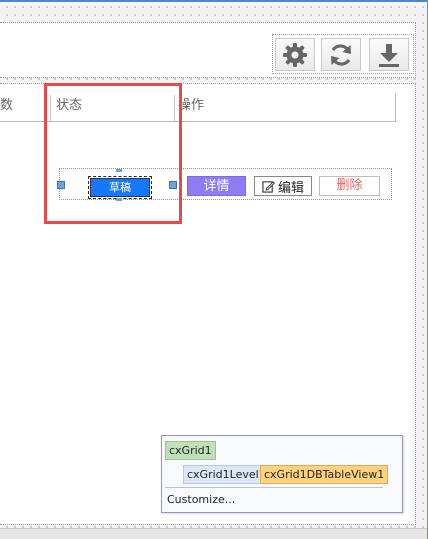 The image size is (428, 539). What do you see at coordinates (274, 487) in the screenshot?
I see `popup-divider` at bounding box center [274, 487].